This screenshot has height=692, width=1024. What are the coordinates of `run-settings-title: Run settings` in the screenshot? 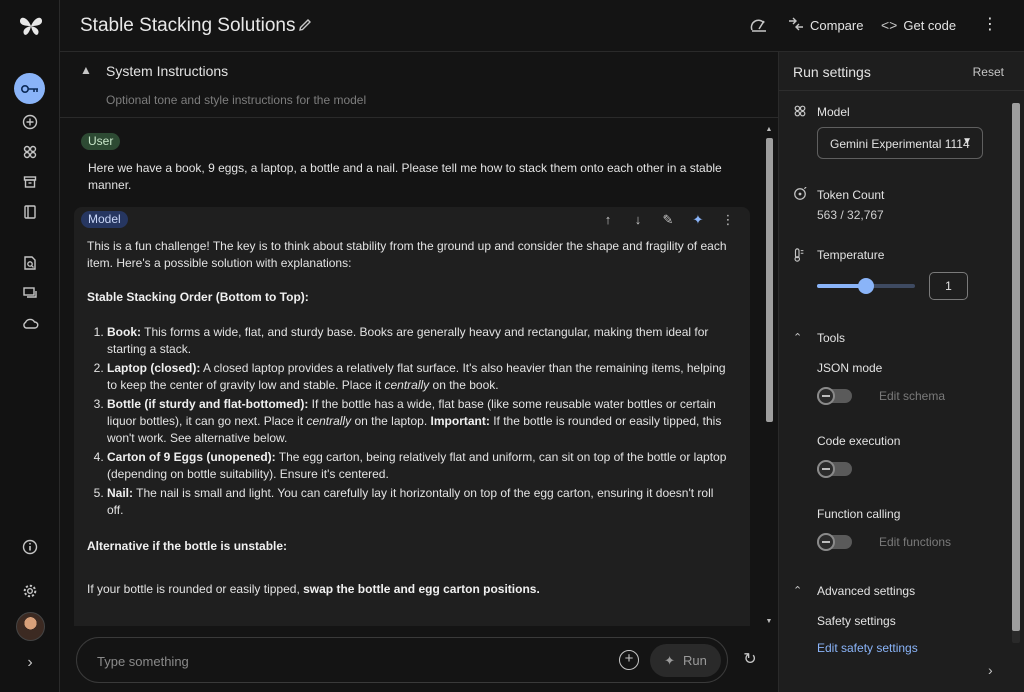 It's located at (832, 72).